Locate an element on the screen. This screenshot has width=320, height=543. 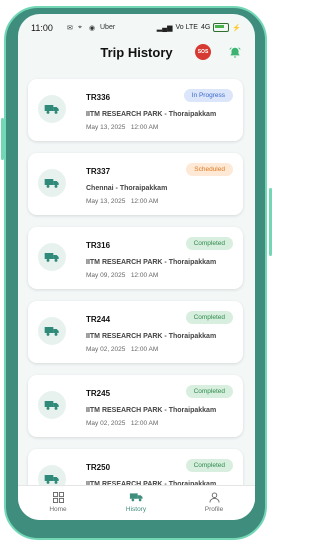
status-time: 11:00 is located at coordinates (42, 28).